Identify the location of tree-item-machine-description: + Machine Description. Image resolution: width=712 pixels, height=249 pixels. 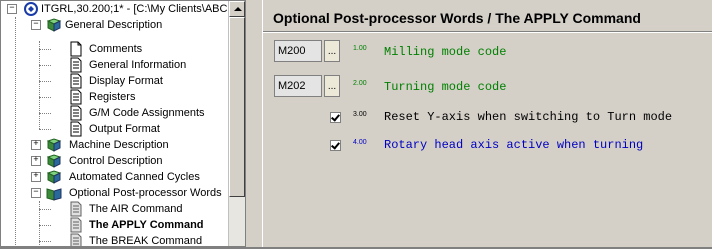
(115, 145).